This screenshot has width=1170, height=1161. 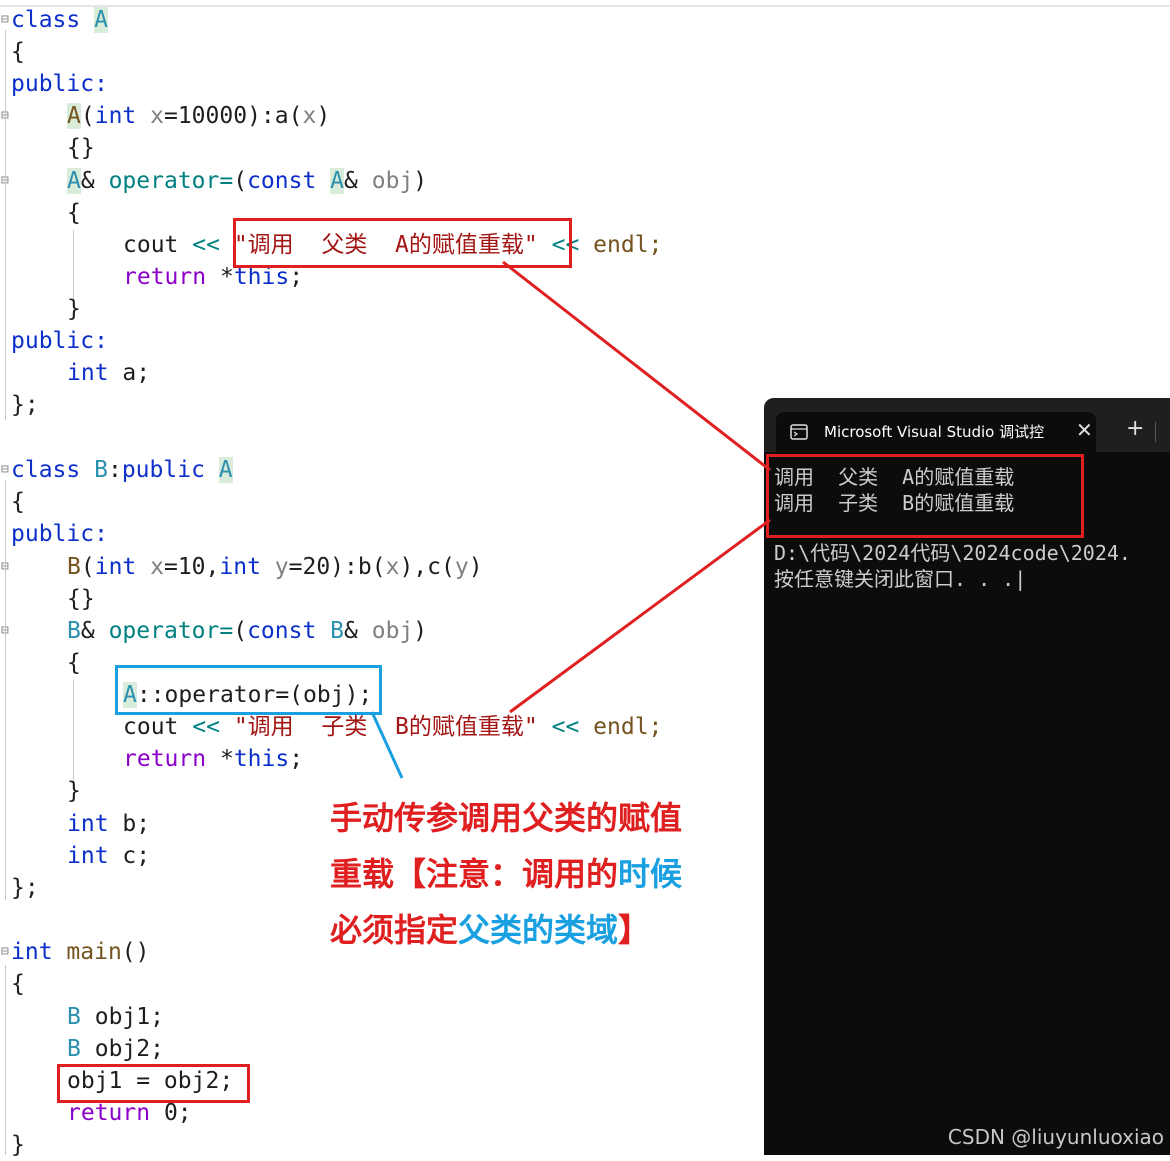 I want to click on code-line: class B:public A, so click(x=122, y=470).